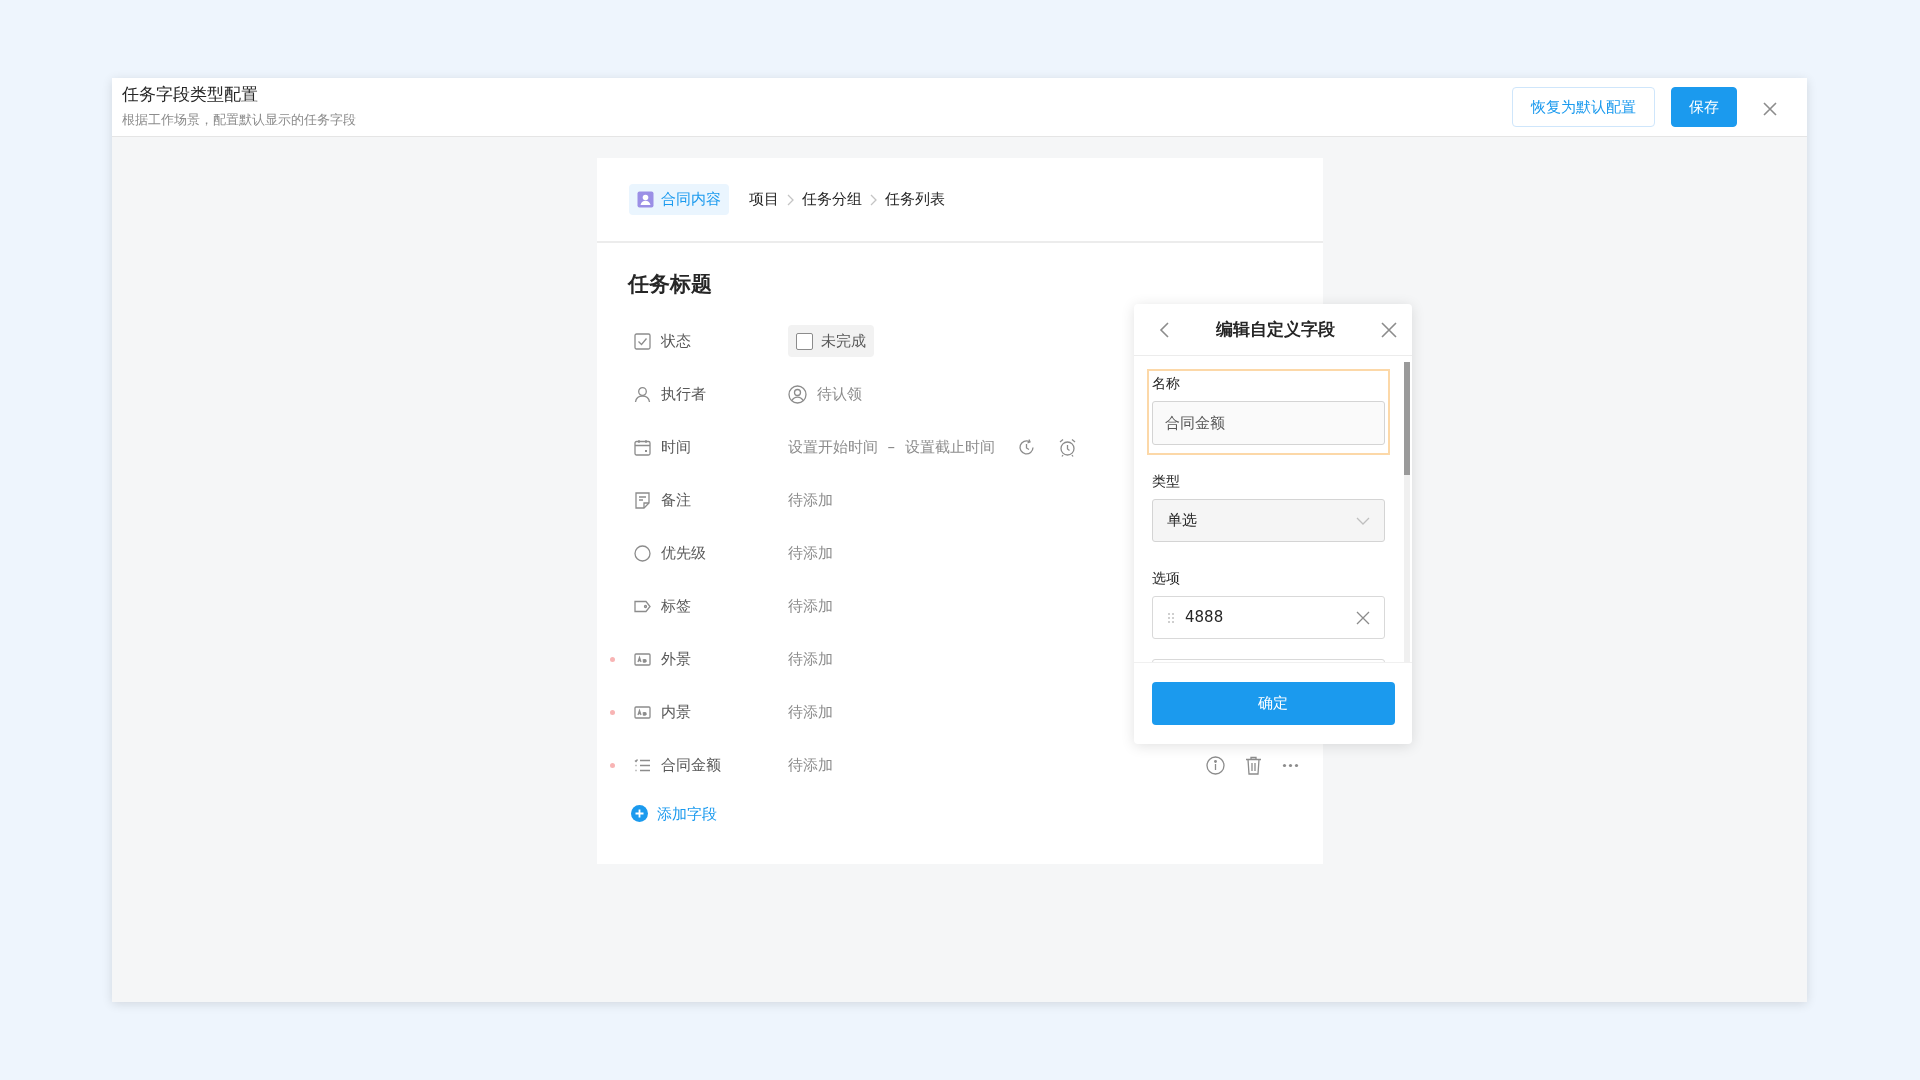 This screenshot has width=1920, height=1080. I want to click on field-label: 内景, so click(676, 712).